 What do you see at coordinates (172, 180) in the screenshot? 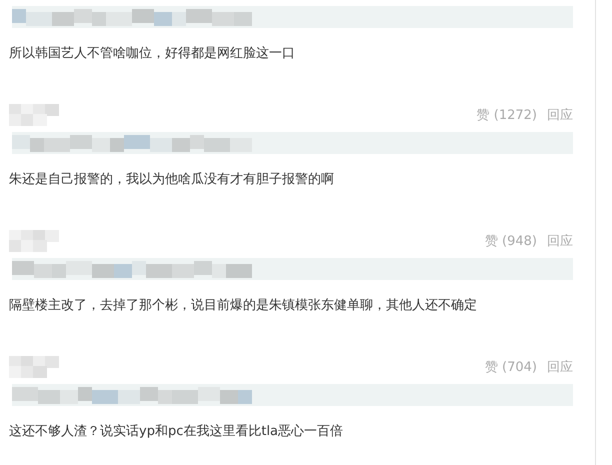
I see `comment-text: 朱还是自己报警的，我以为他啥瓜没有才有胆子报警的啊` at bounding box center [172, 180].